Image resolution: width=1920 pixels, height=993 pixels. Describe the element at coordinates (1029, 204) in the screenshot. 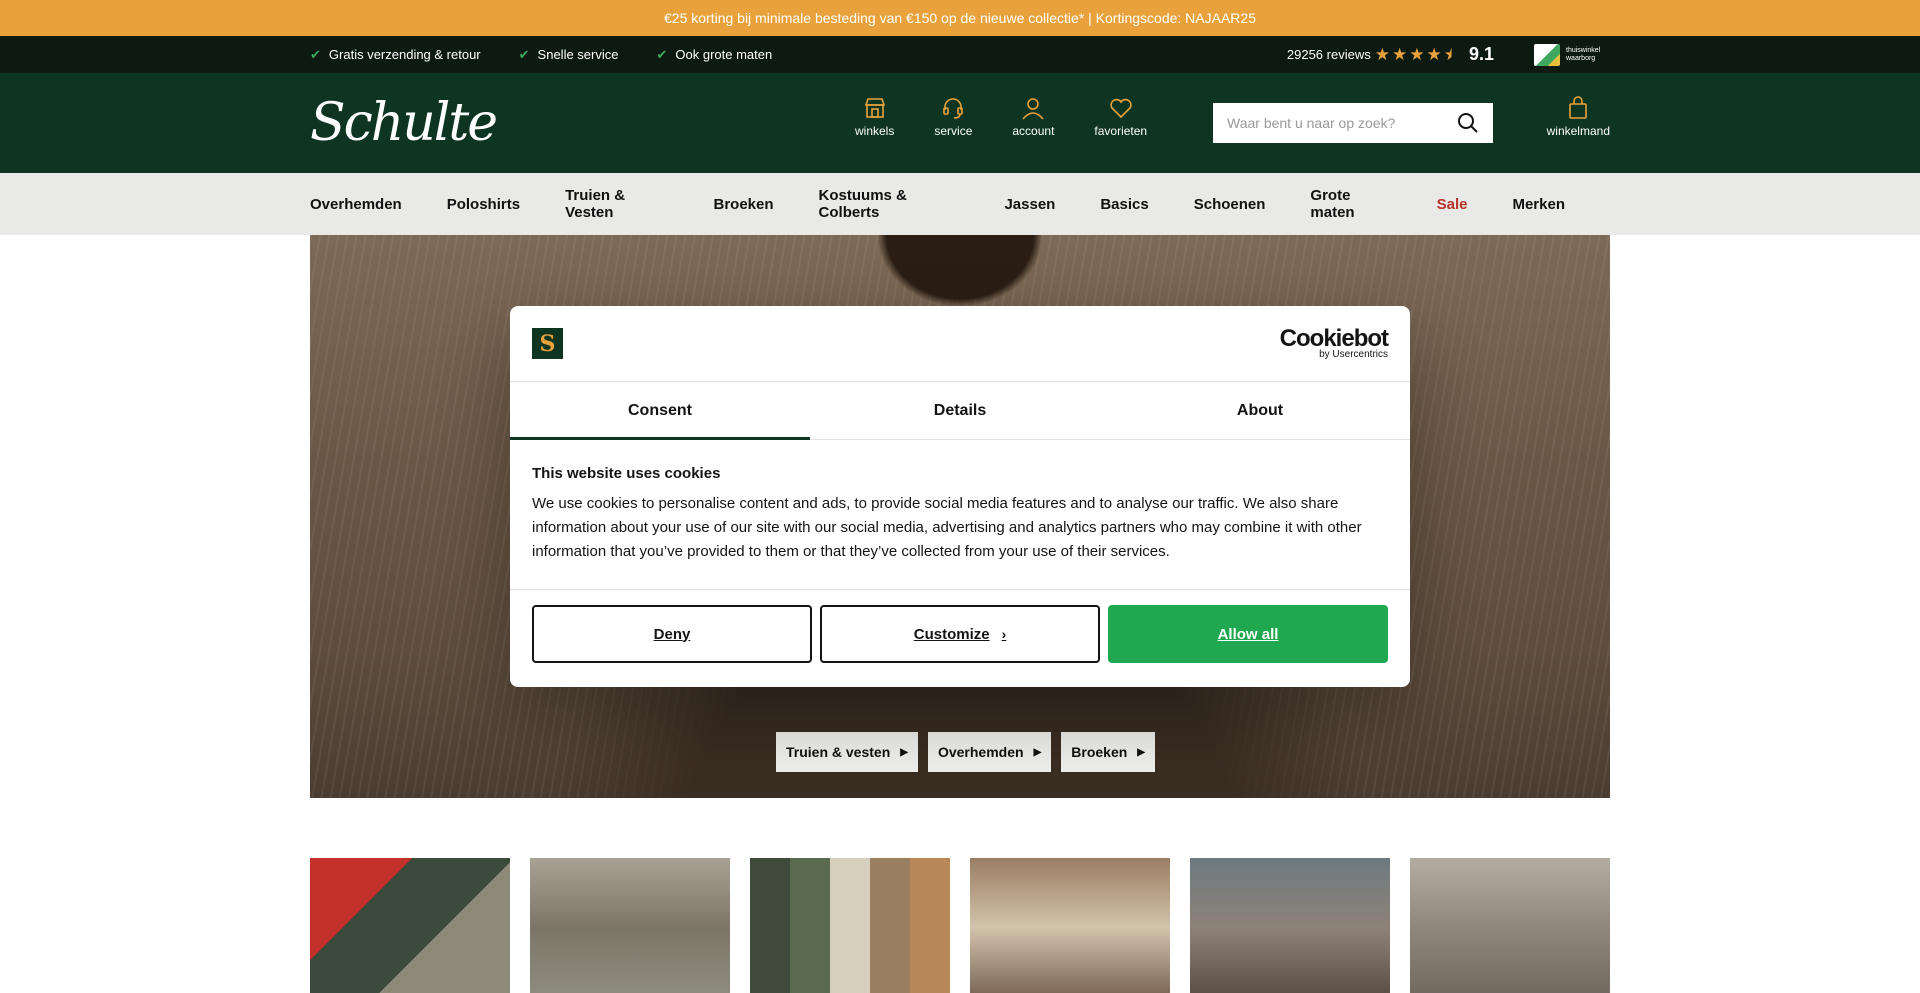

I see `nav-item-jassen: Jassen` at that location.